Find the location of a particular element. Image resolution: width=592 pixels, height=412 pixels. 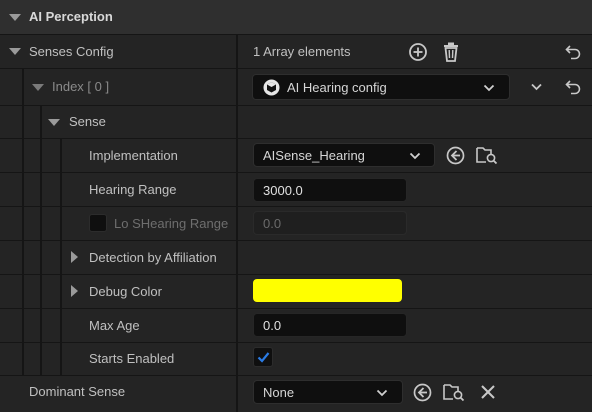

trash-icon is located at coordinates (451, 52).